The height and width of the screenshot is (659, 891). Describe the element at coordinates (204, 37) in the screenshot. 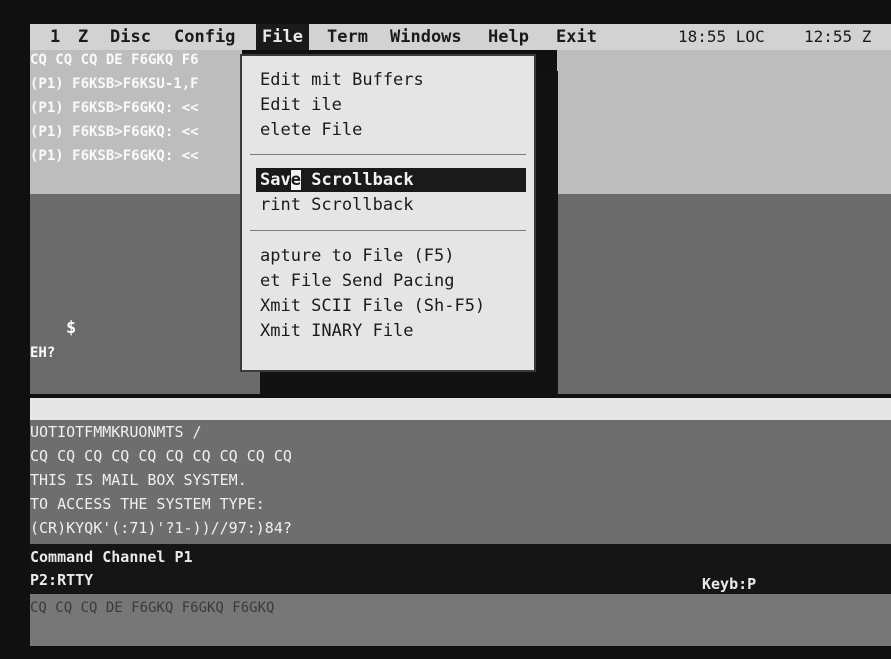

I see `menu-item-config: Config` at that location.